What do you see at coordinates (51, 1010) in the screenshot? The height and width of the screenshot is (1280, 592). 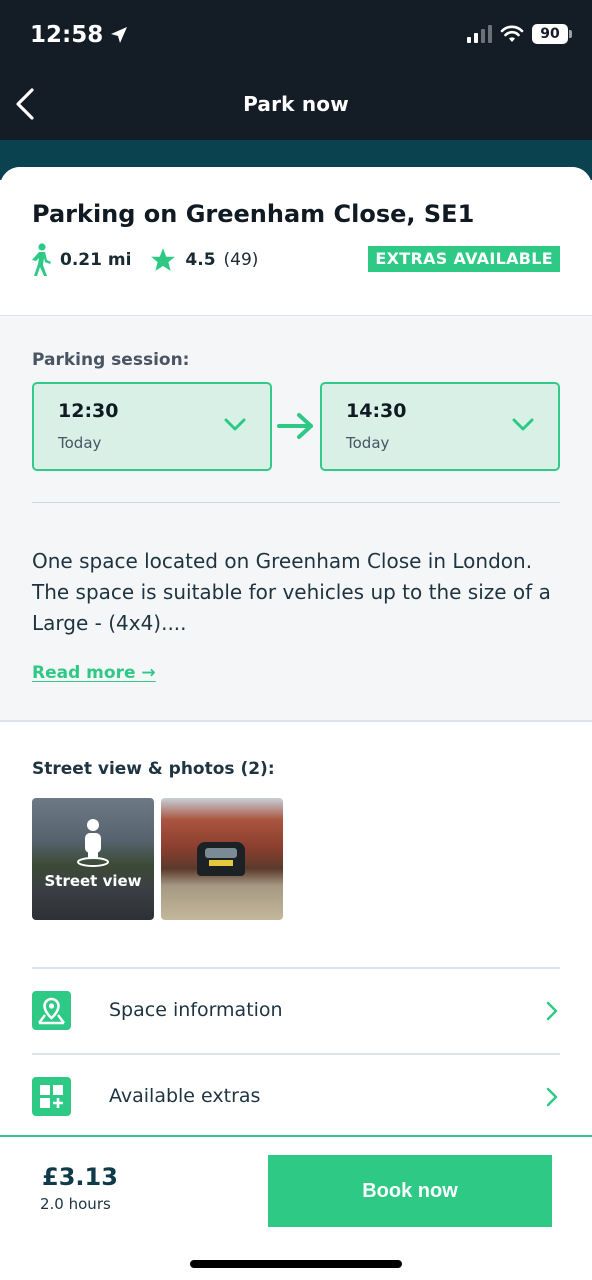 I see `map-pin-icon` at bounding box center [51, 1010].